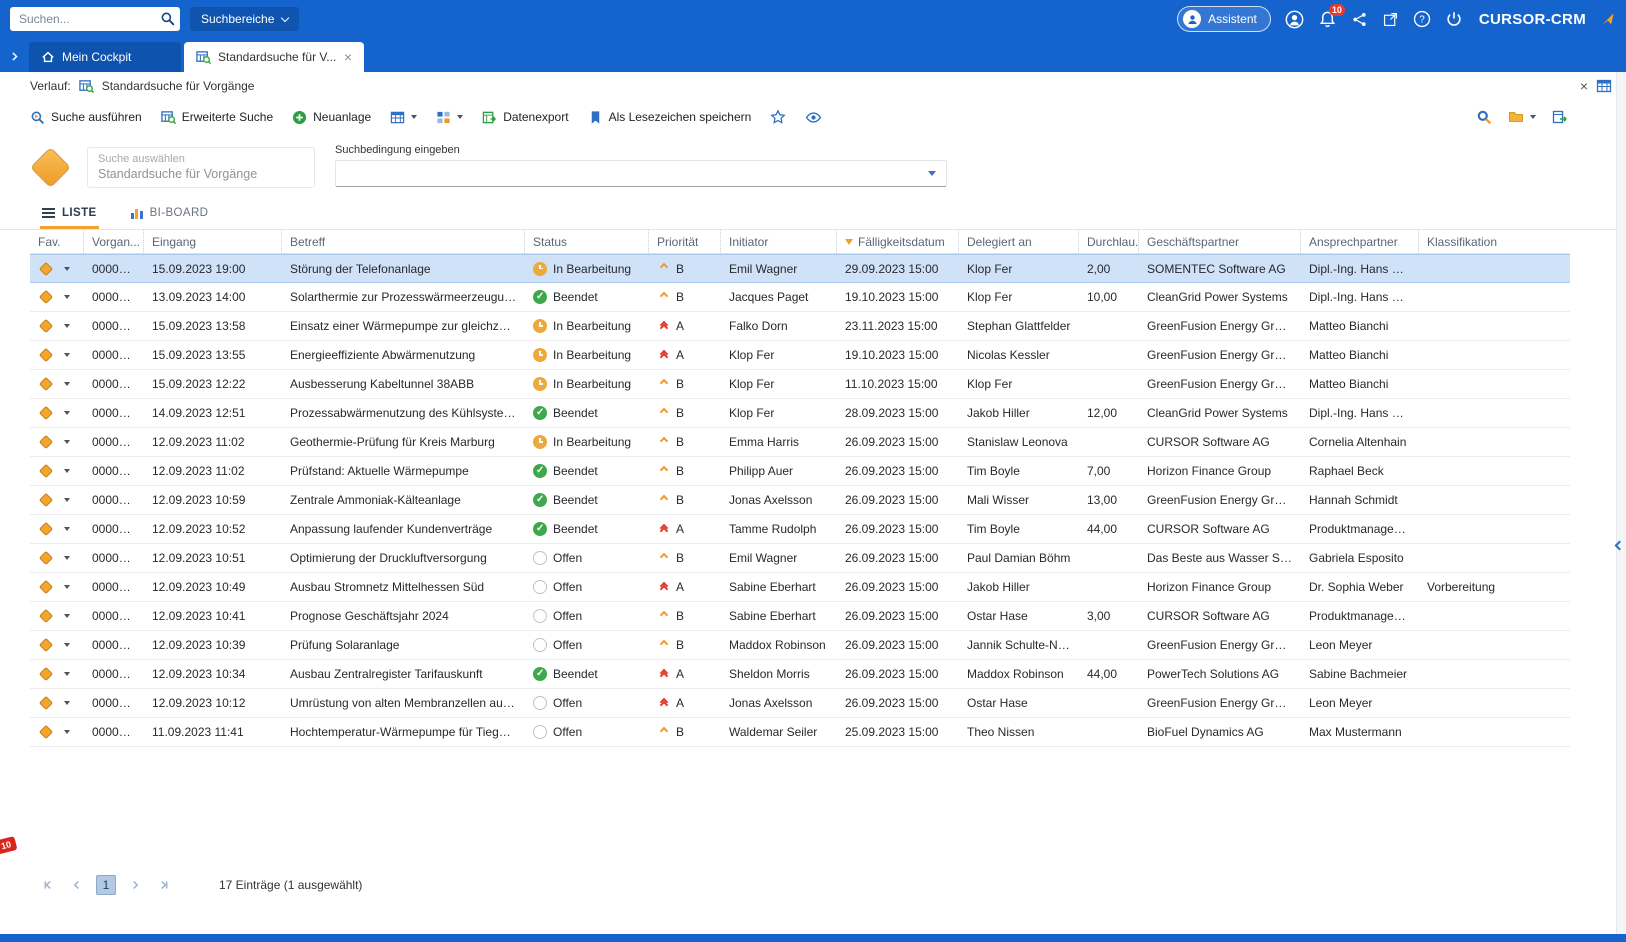  Describe the element at coordinates (525, 117) in the screenshot. I see `data-export-button: Datenexport` at that location.